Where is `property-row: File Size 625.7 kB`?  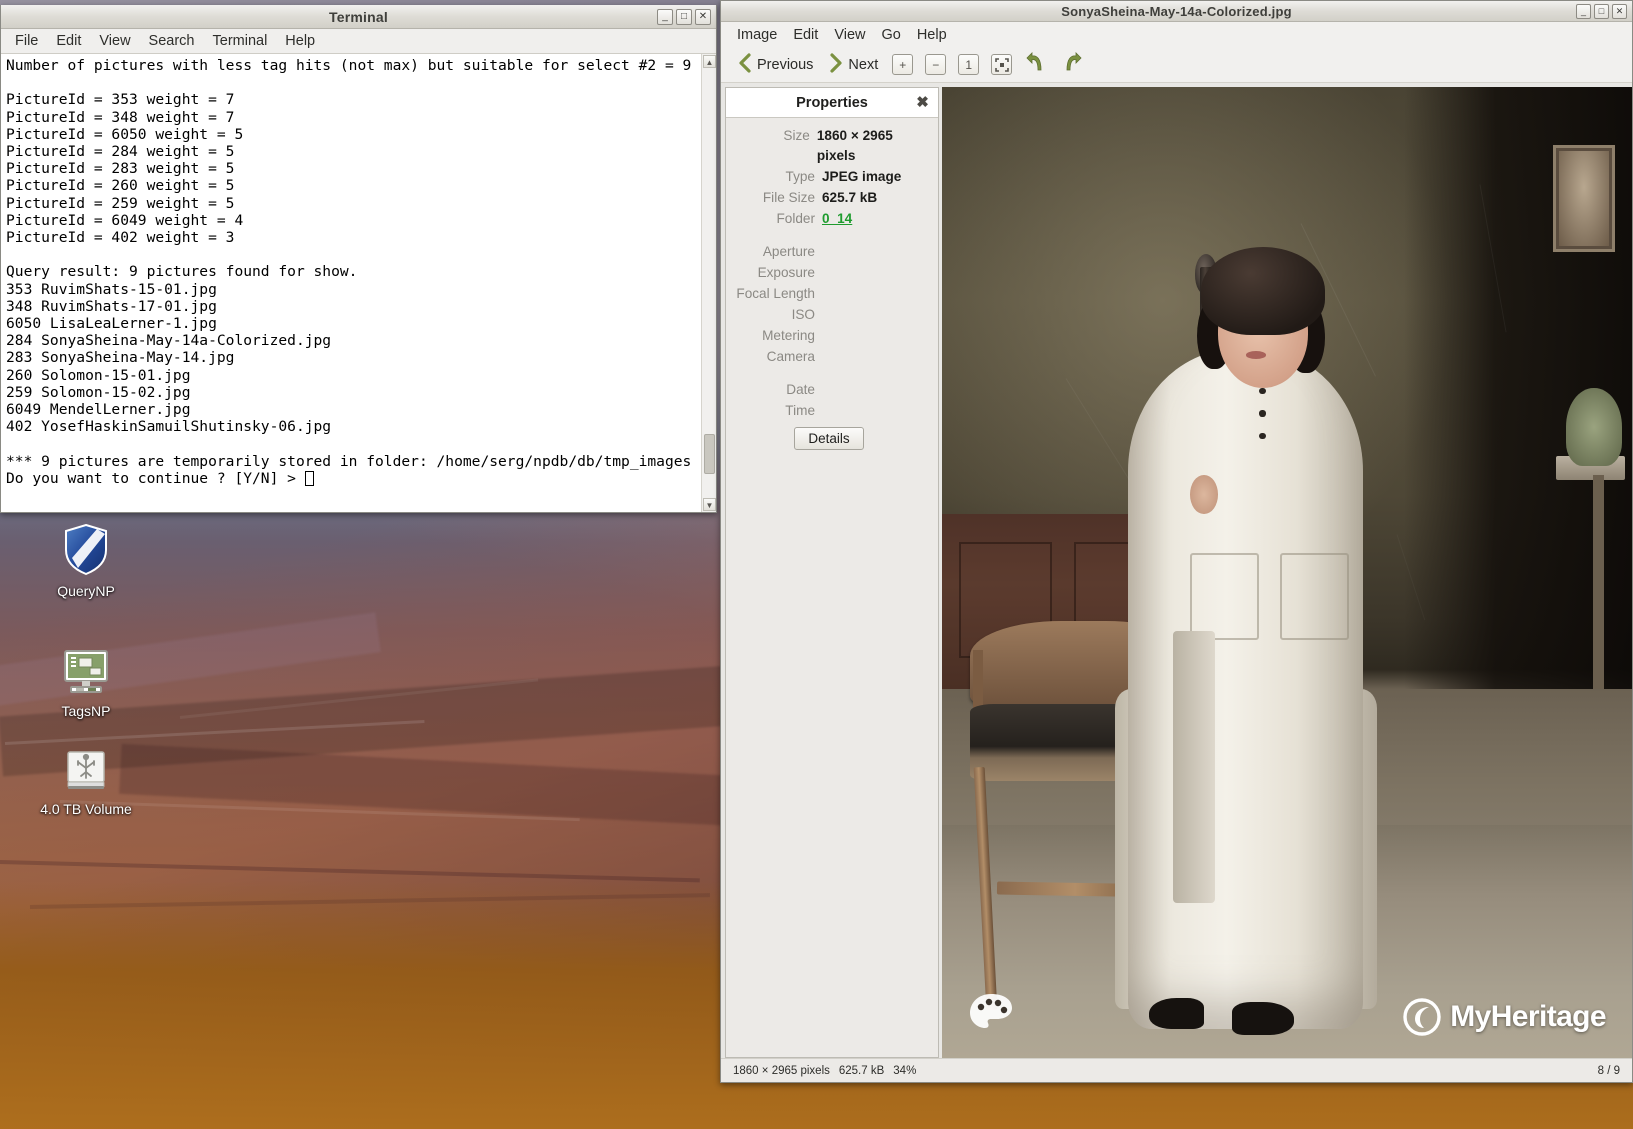
property-row: File Size 625.7 kB is located at coordinates (829, 198).